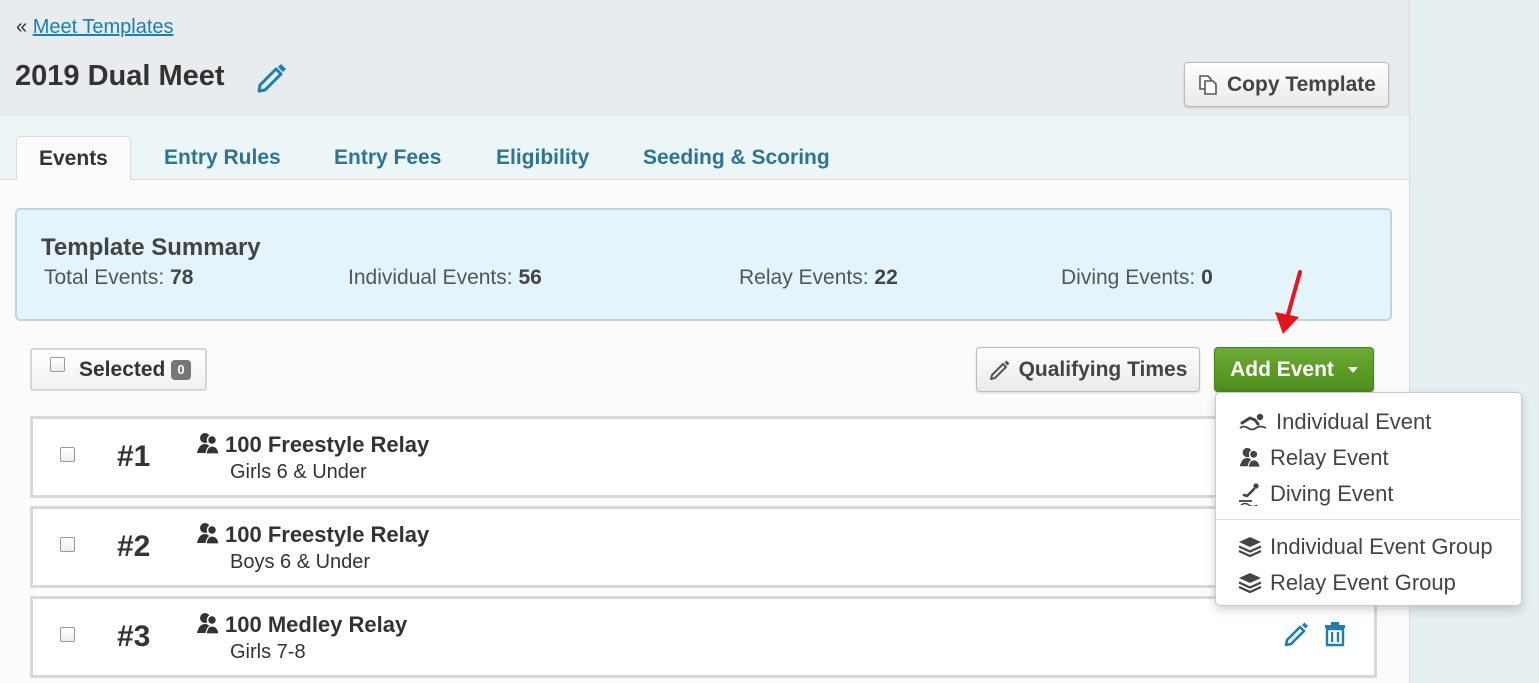 The width and height of the screenshot is (1539, 683). I want to click on event-group: Girls 7-8, so click(268, 652).